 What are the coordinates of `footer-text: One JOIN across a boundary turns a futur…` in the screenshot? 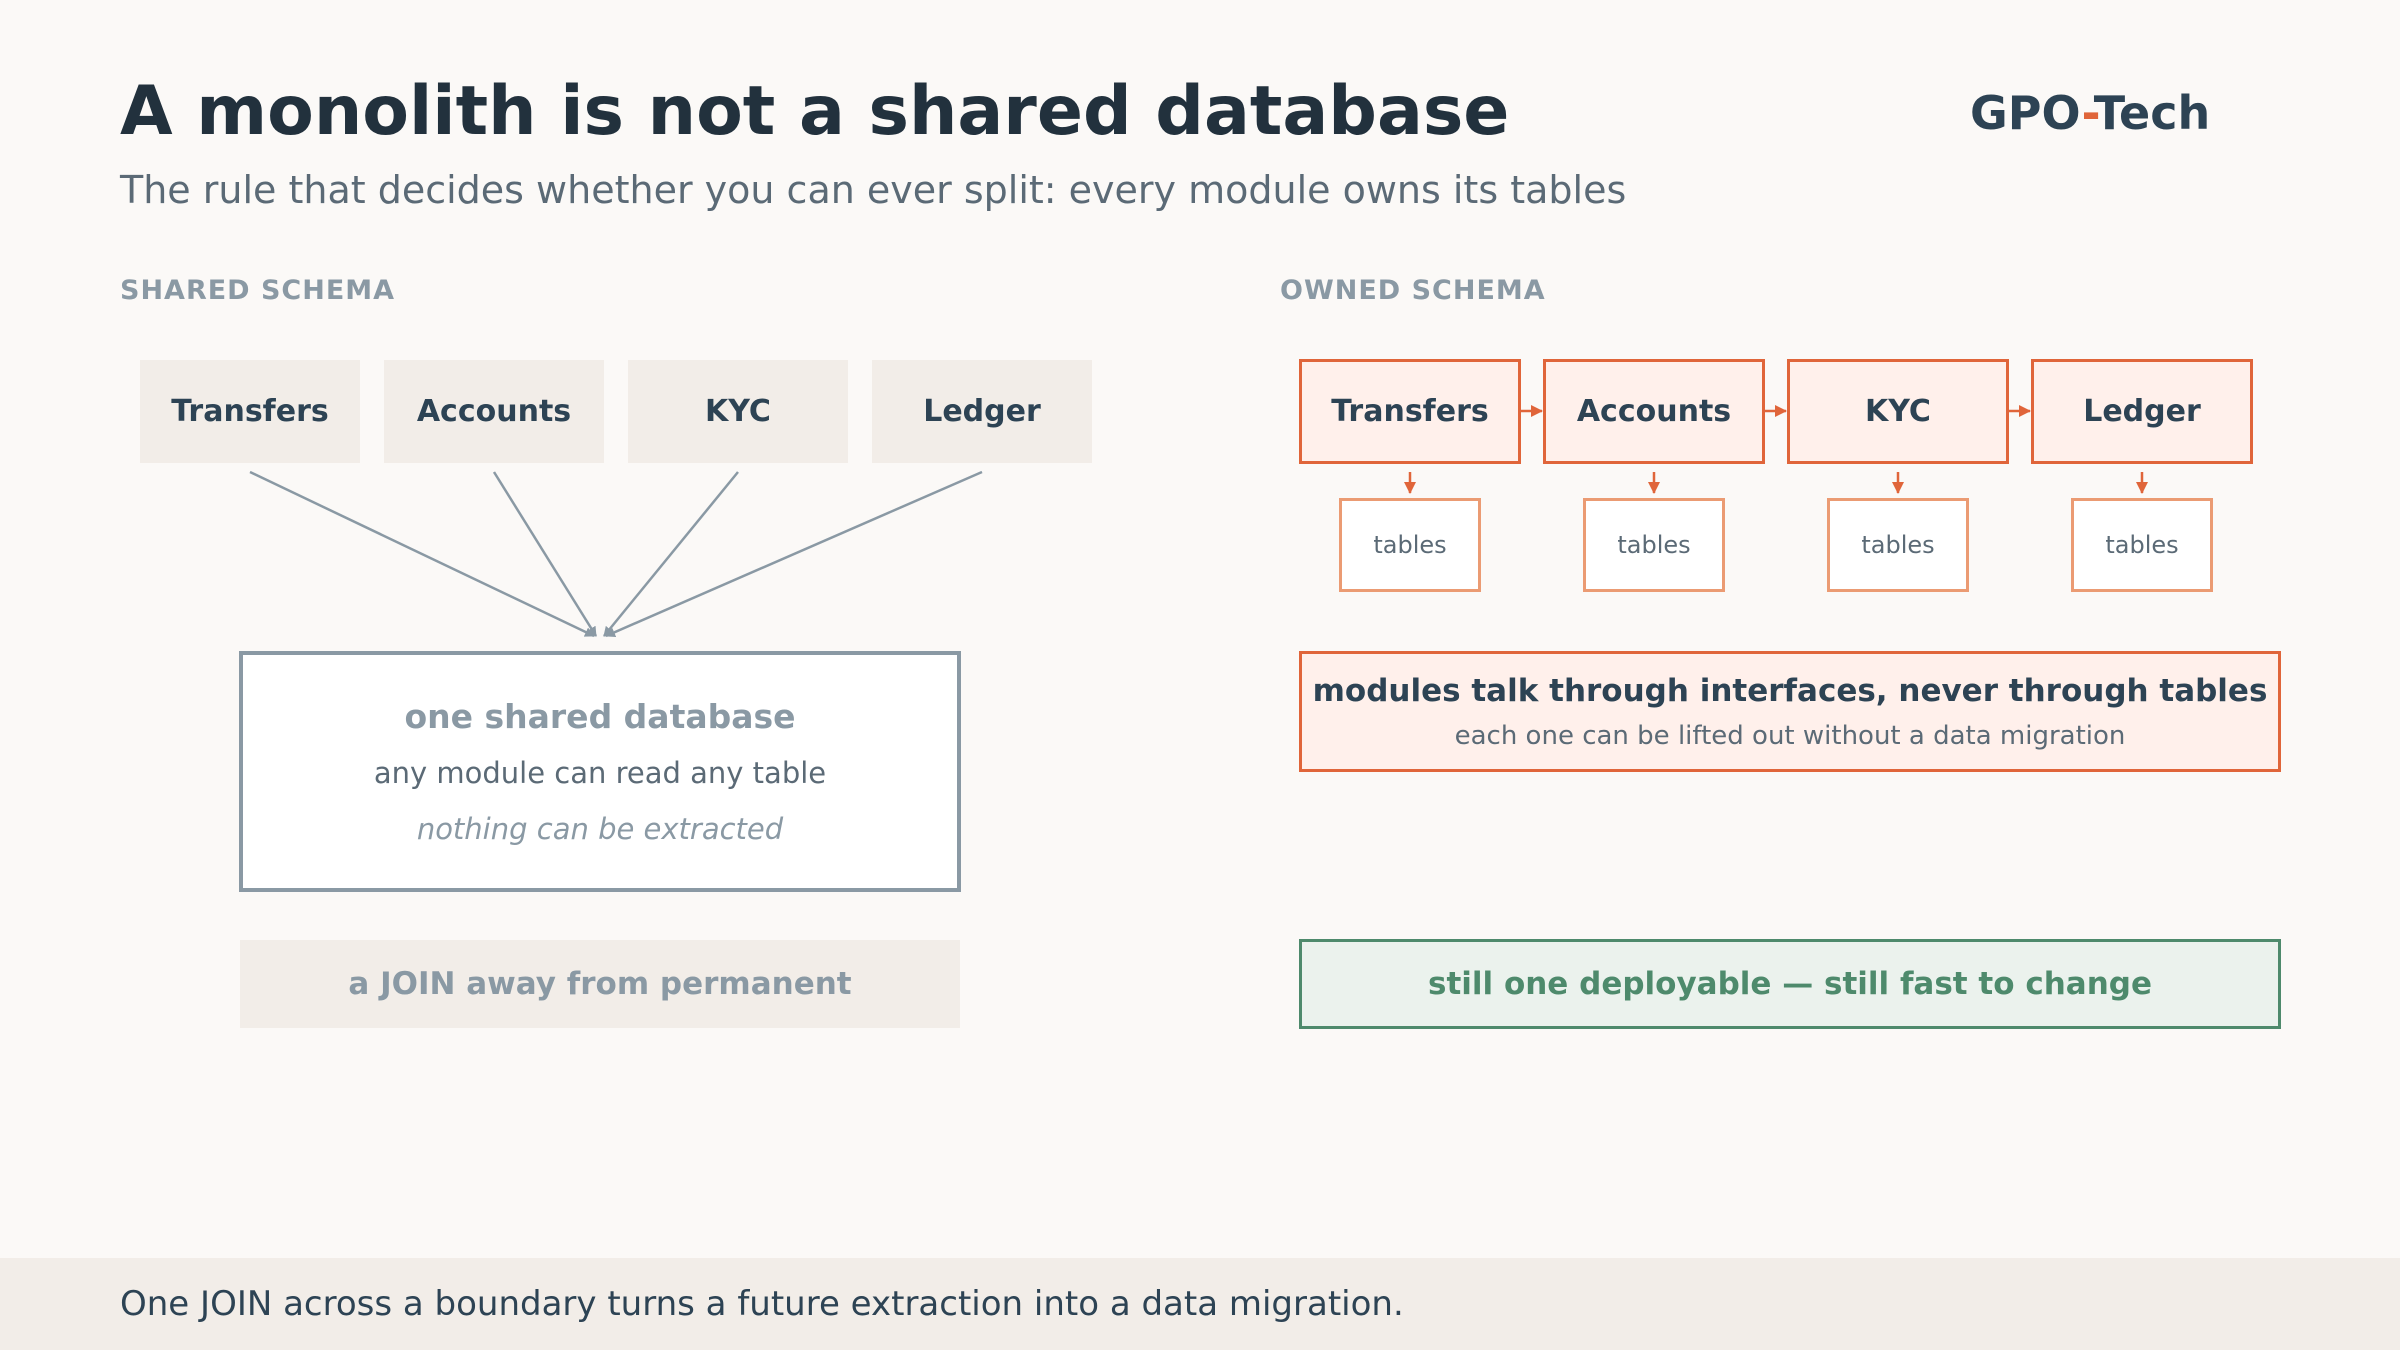 It's located at (762, 1304).